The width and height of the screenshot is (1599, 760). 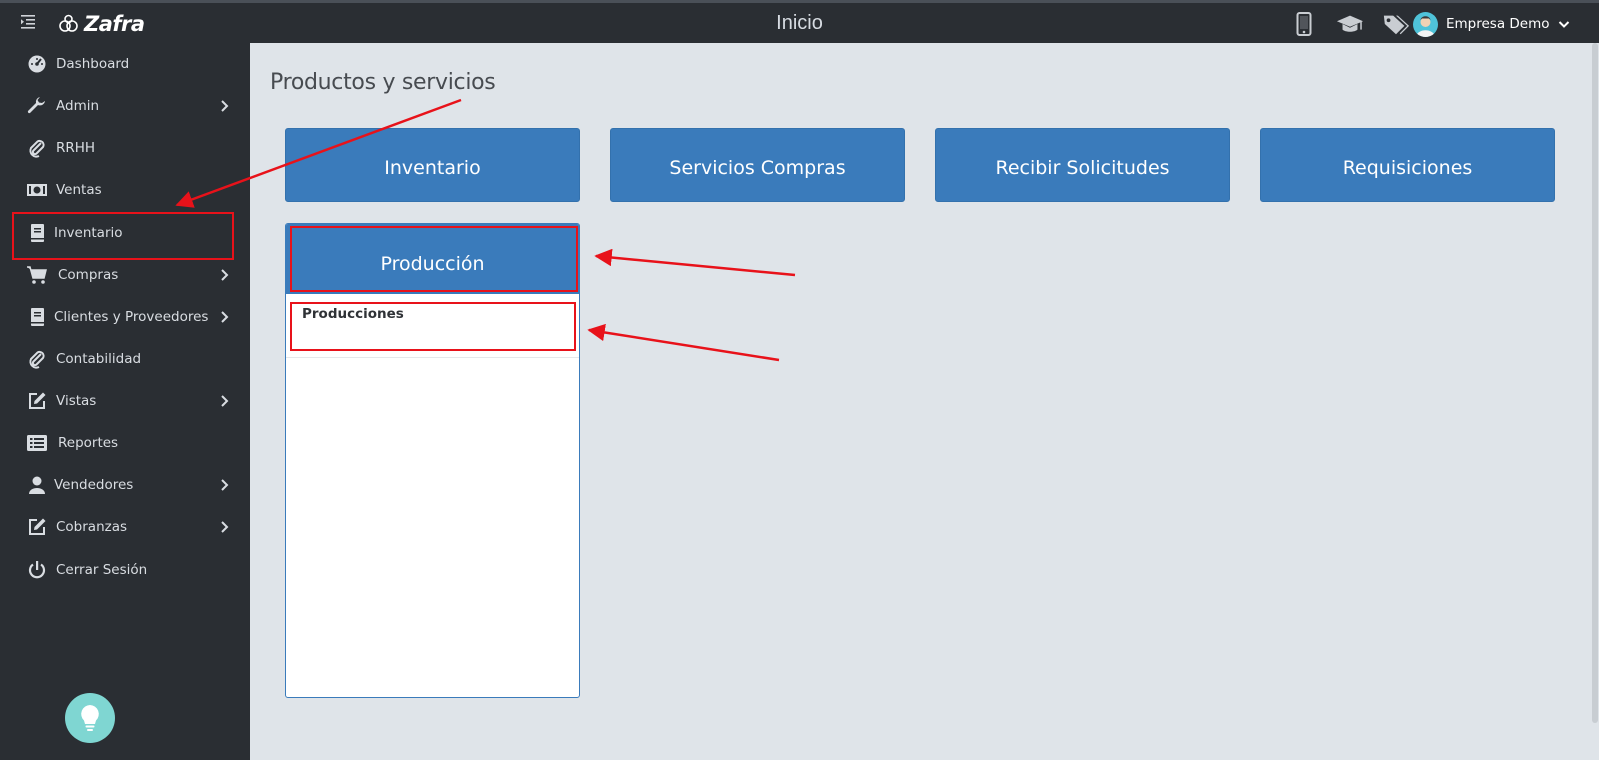 I want to click on sidebar-item-cerrar-sesion: Cerrar Sesión, so click(x=125, y=570).